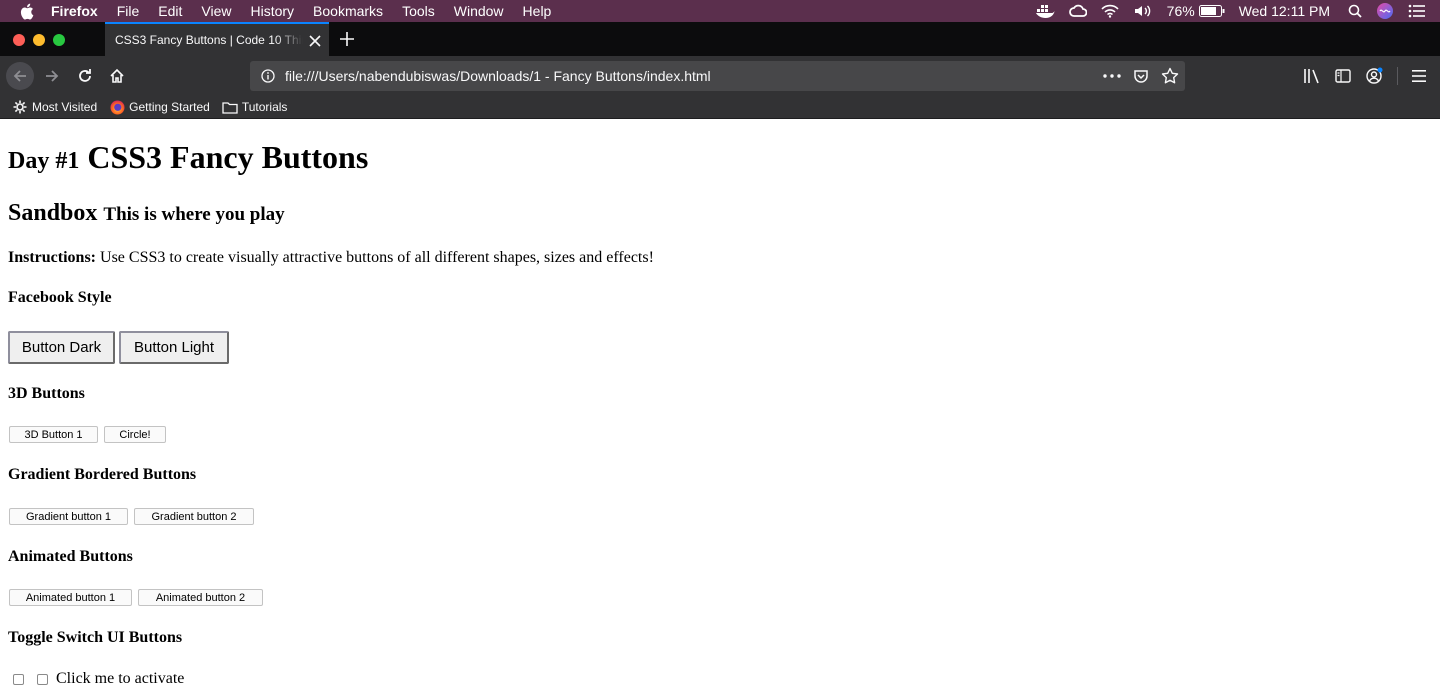 The width and height of the screenshot is (1440, 698). Describe the element at coordinates (39, 40) in the screenshot. I see `minimize-window-button` at that location.